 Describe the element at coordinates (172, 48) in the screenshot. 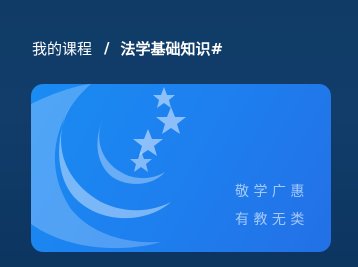

I see `breadcrumb-current-course: 法学基础知识#` at that location.